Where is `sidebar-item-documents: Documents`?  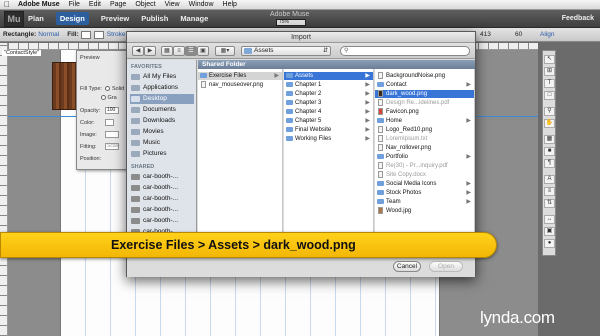
sidebar-item-documents: Documents is located at coordinates (162, 110).